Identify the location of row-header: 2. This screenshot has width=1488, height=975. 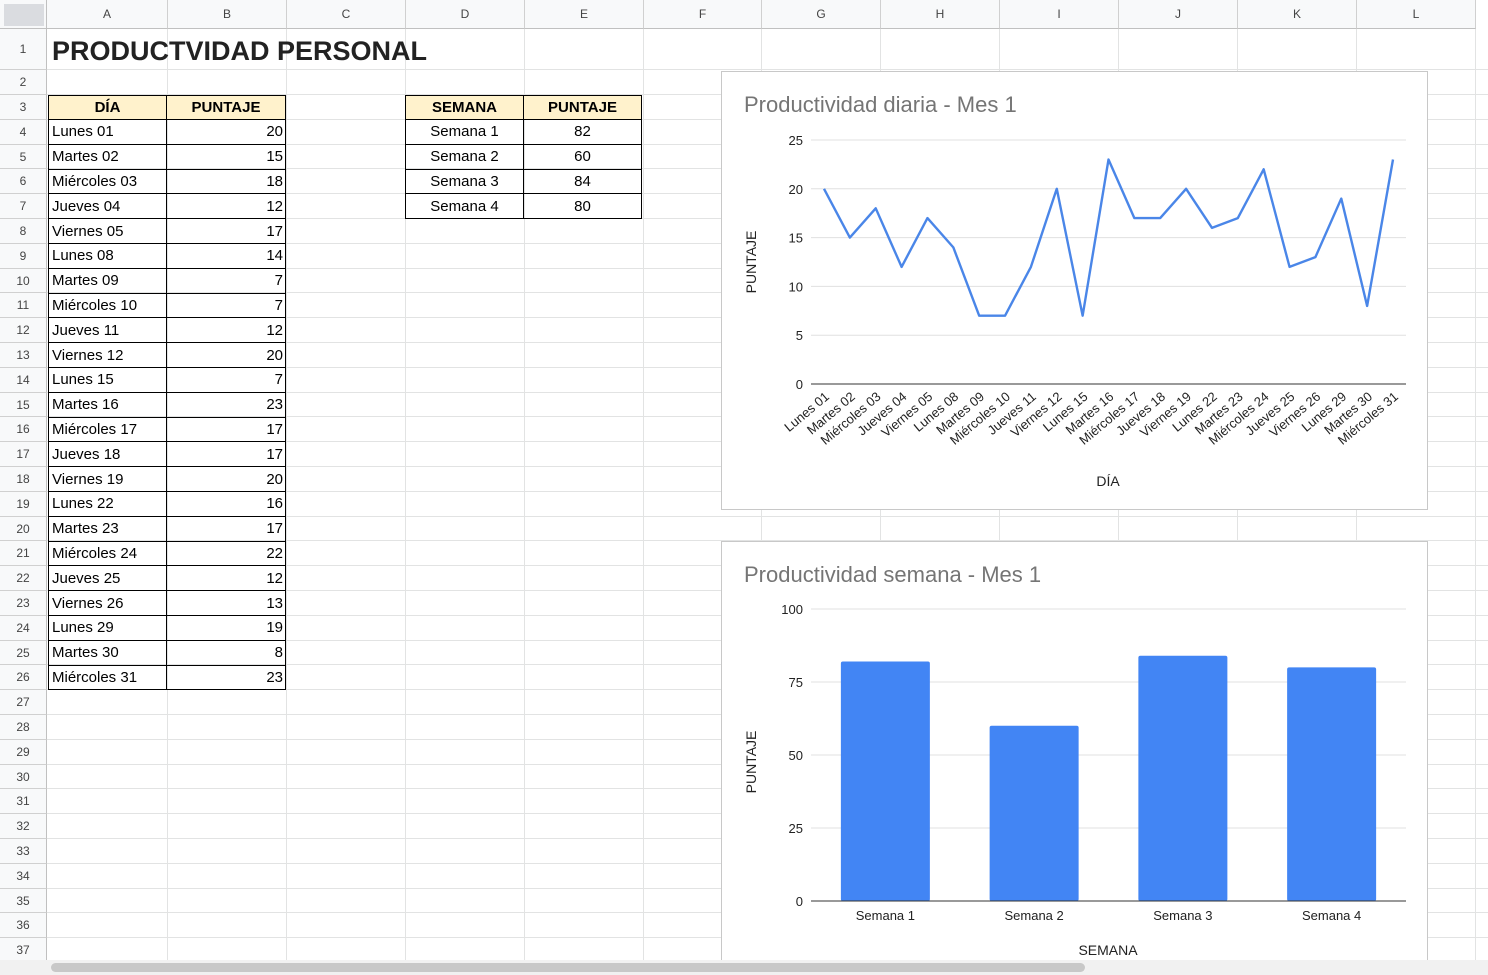
(23, 82).